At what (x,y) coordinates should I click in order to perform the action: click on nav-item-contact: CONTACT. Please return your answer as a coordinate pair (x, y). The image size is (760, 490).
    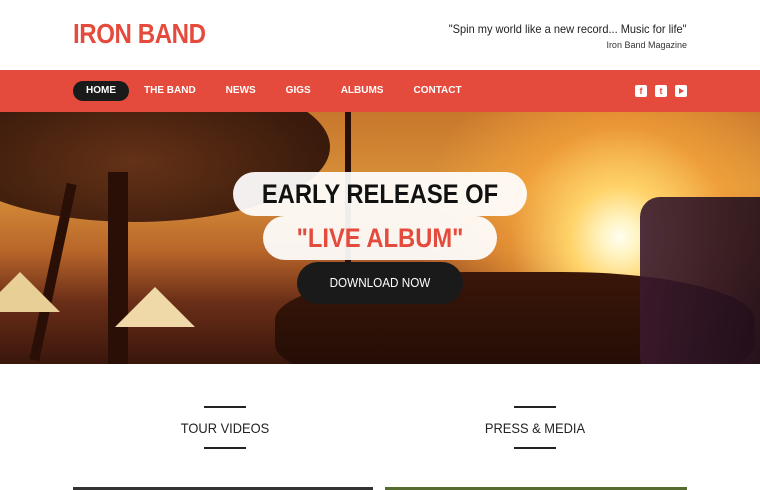
    Looking at the image, I should click on (437, 91).